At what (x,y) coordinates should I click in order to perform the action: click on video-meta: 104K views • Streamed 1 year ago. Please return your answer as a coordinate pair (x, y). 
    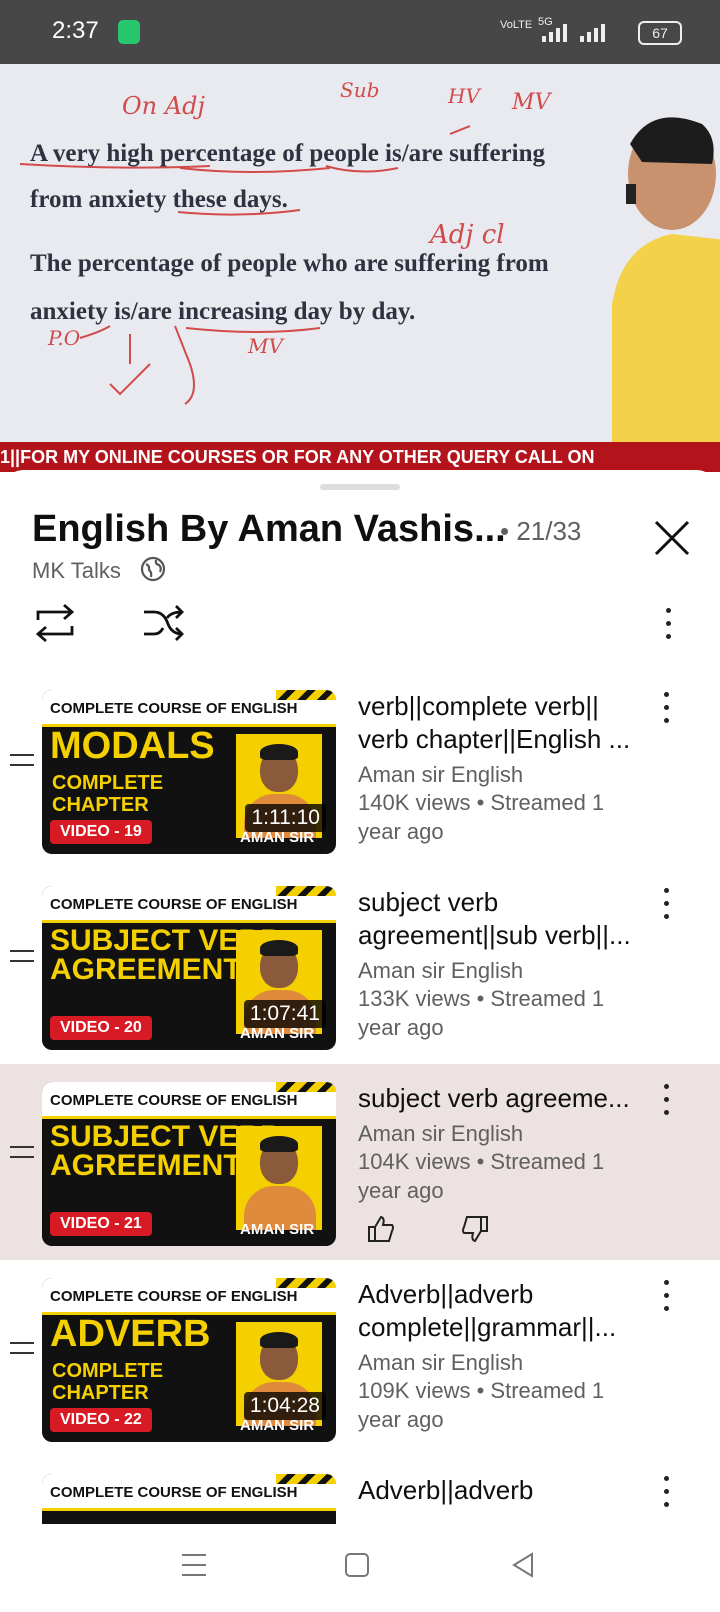
    Looking at the image, I should click on (481, 1176).